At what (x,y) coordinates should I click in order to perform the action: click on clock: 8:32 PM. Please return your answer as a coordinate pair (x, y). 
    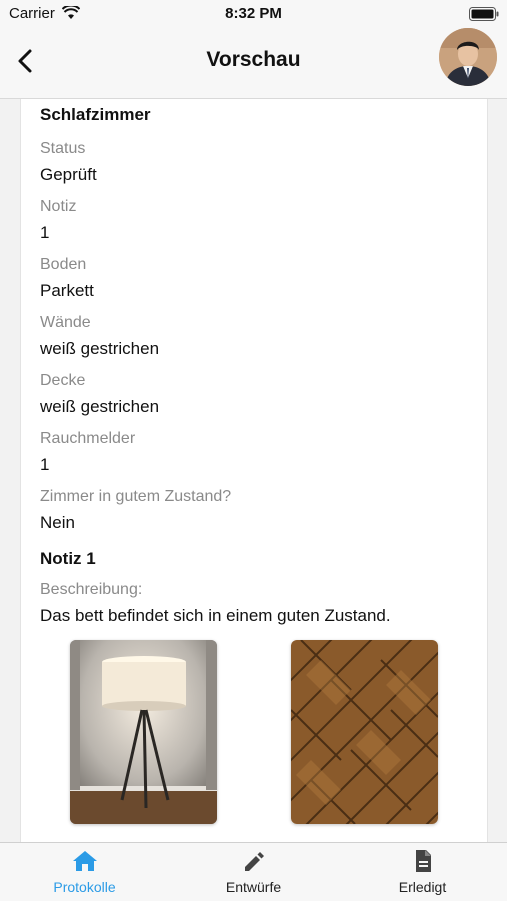
    Looking at the image, I should click on (253, 13).